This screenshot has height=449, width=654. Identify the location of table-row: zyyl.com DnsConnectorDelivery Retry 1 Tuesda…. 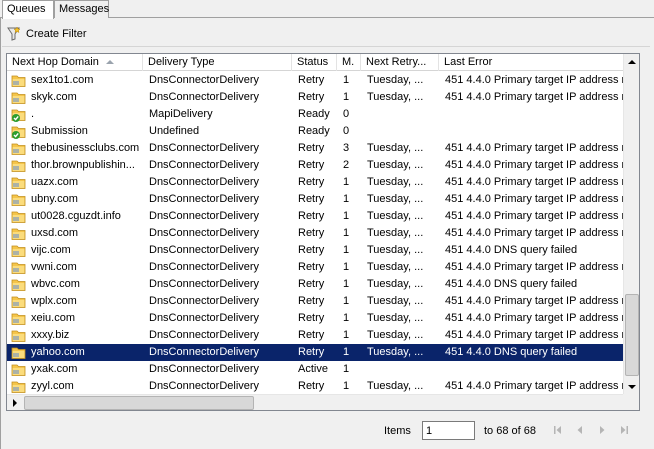
(317, 386).